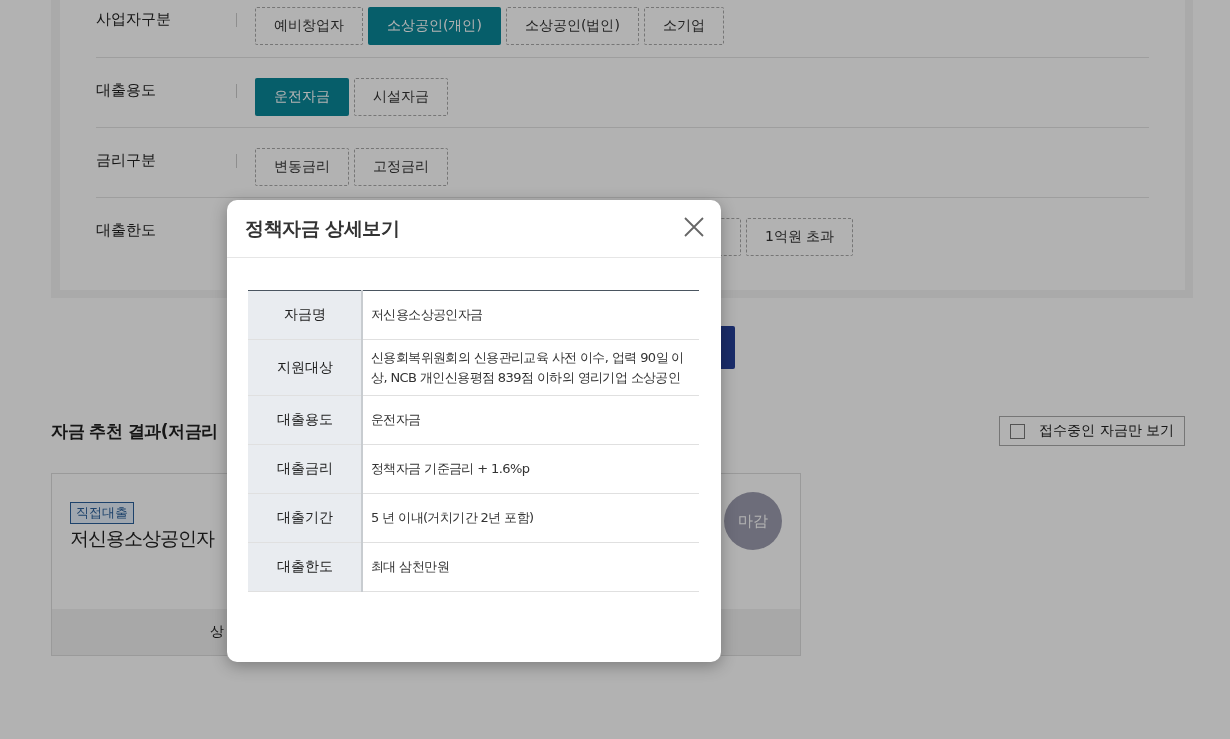 Image resolution: width=1230 pixels, height=739 pixels. Describe the element at coordinates (305, 420) in the screenshot. I see `table-header-cell: 대출용도` at that location.